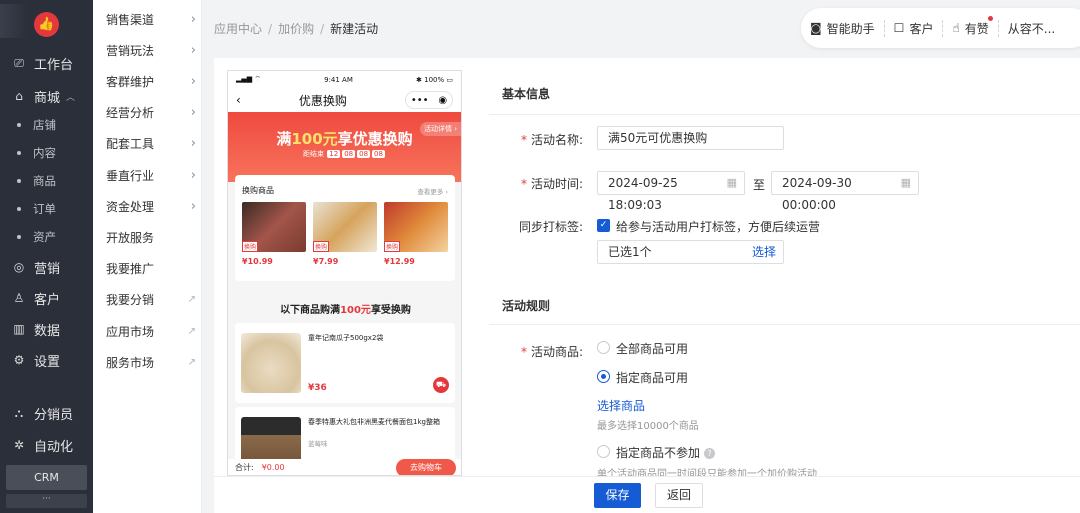 This screenshot has width=1080, height=513. Describe the element at coordinates (603, 451) in the screenshot. I see `radio-exclude-goods` at that location.